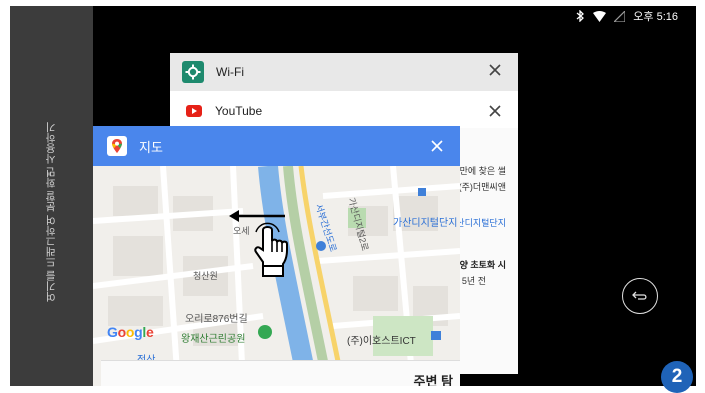  Describe the element at coordinates (482, 187) in the screenshot. I see `video-channel-snippet: (주)더맨씨앤` at that location.